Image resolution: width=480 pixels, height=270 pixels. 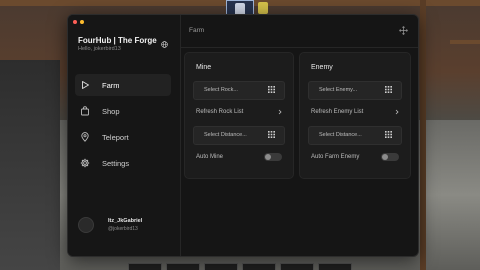 What do you see at coordinates (240, 266) in the screenshot?
I see `hotbar` at bounding box center [240, 266].